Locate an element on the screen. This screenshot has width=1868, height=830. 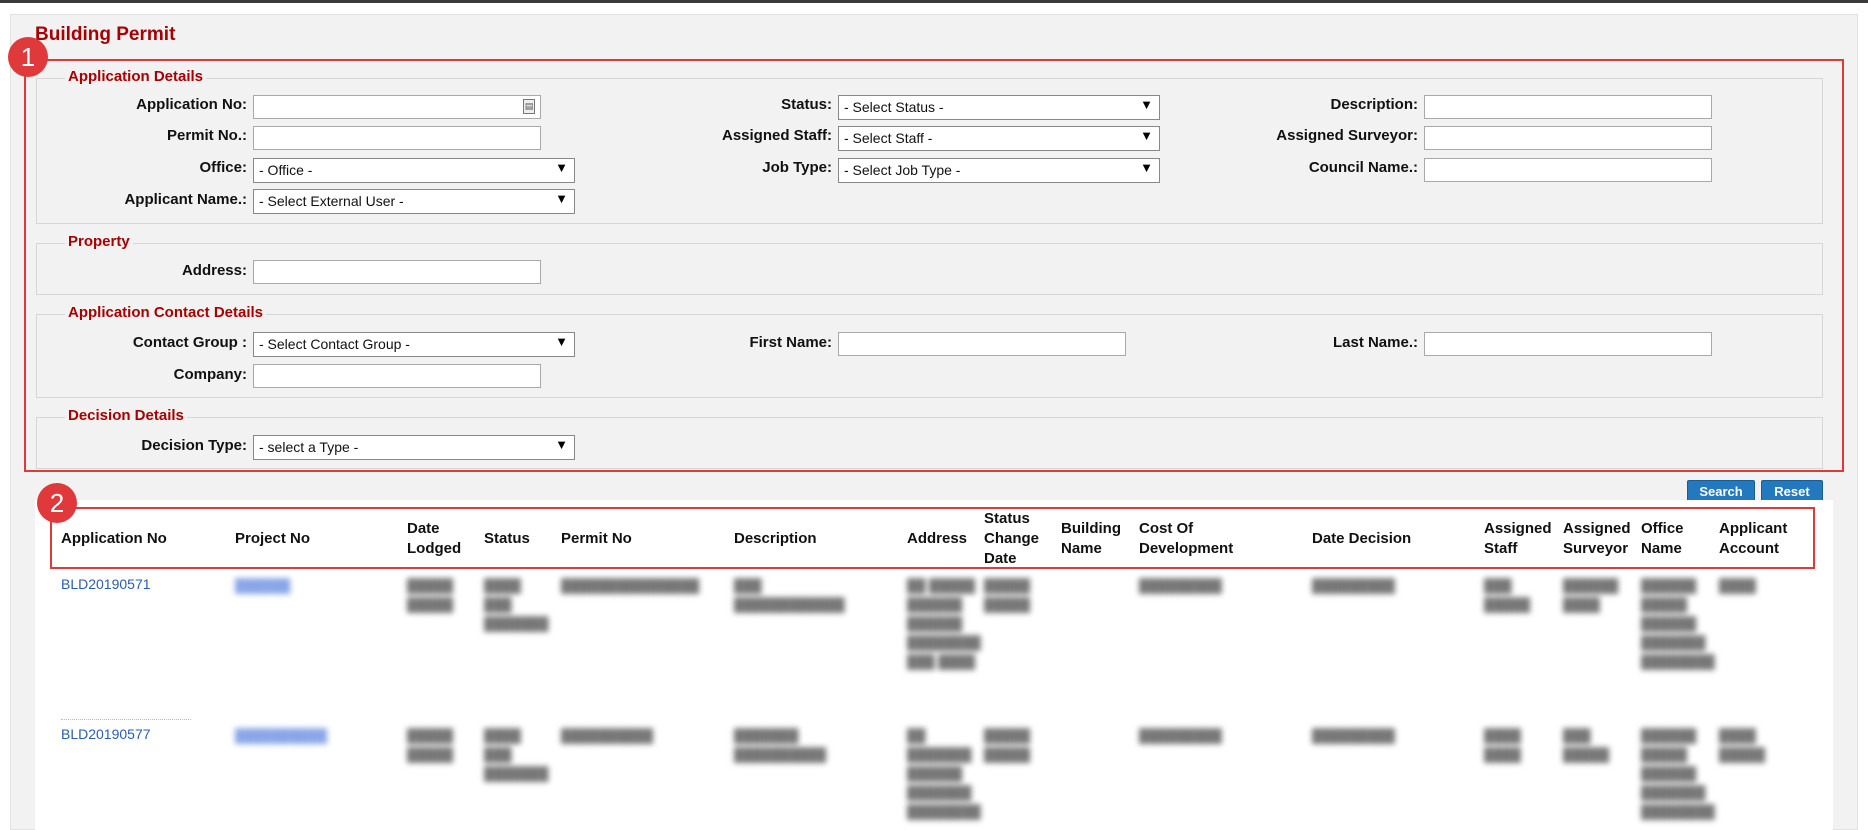
assigned-surveyor-cell: ███ █████ is located at coordinates (1586, 745).